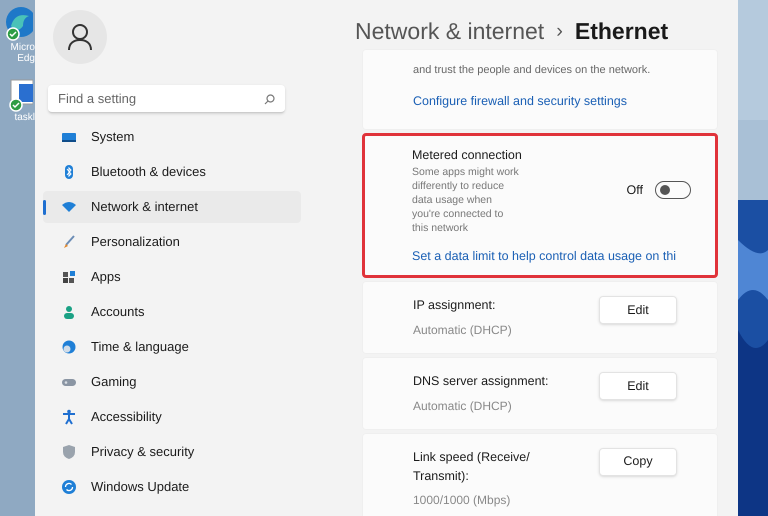 The image size is (768, 516). Describe the element at coordinates (172, 347) in the screenshot. I see `sidebar-item: Time & language` at that location.